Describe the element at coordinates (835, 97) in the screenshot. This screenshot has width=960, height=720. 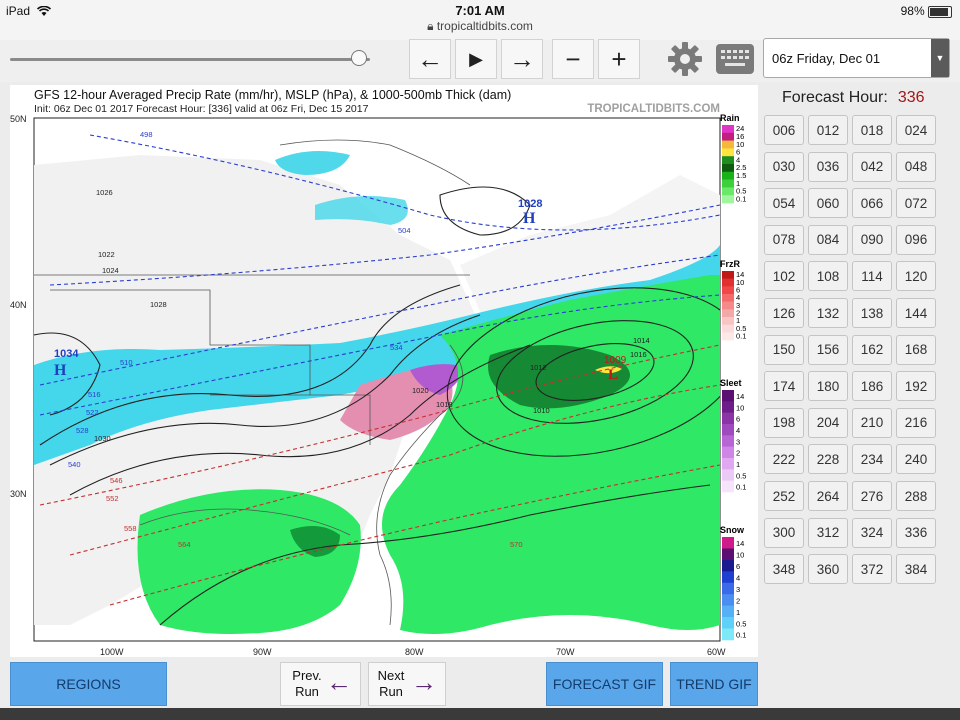
I see `forecast-hour-label: Forecast Hour:` at that location.